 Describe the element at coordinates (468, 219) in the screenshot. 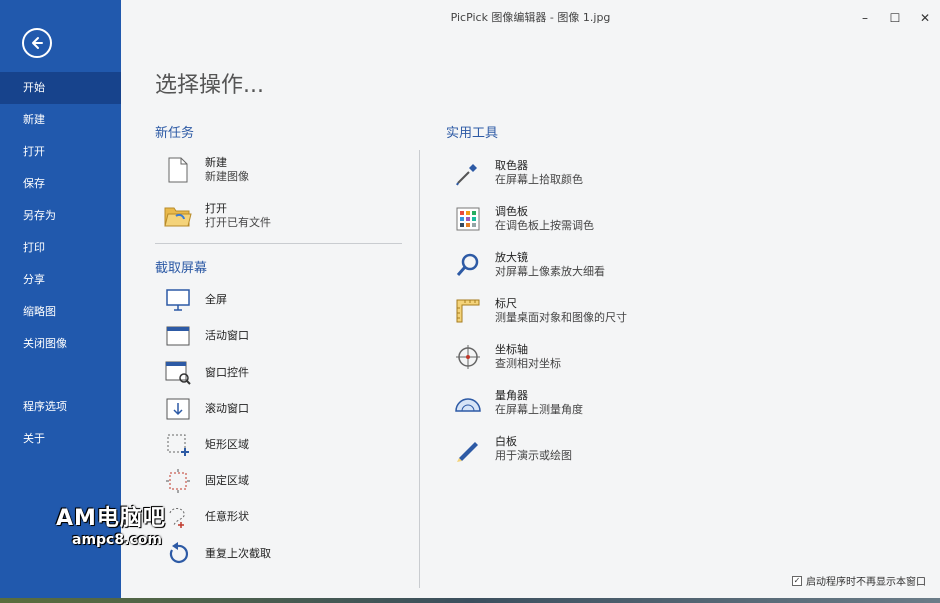

I see `palette-icon` at that location.